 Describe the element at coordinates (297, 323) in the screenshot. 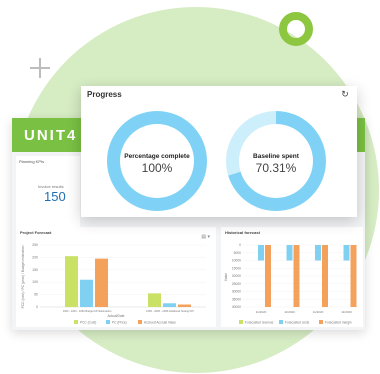

I see `legend-label: Forecasted costs` at that location.